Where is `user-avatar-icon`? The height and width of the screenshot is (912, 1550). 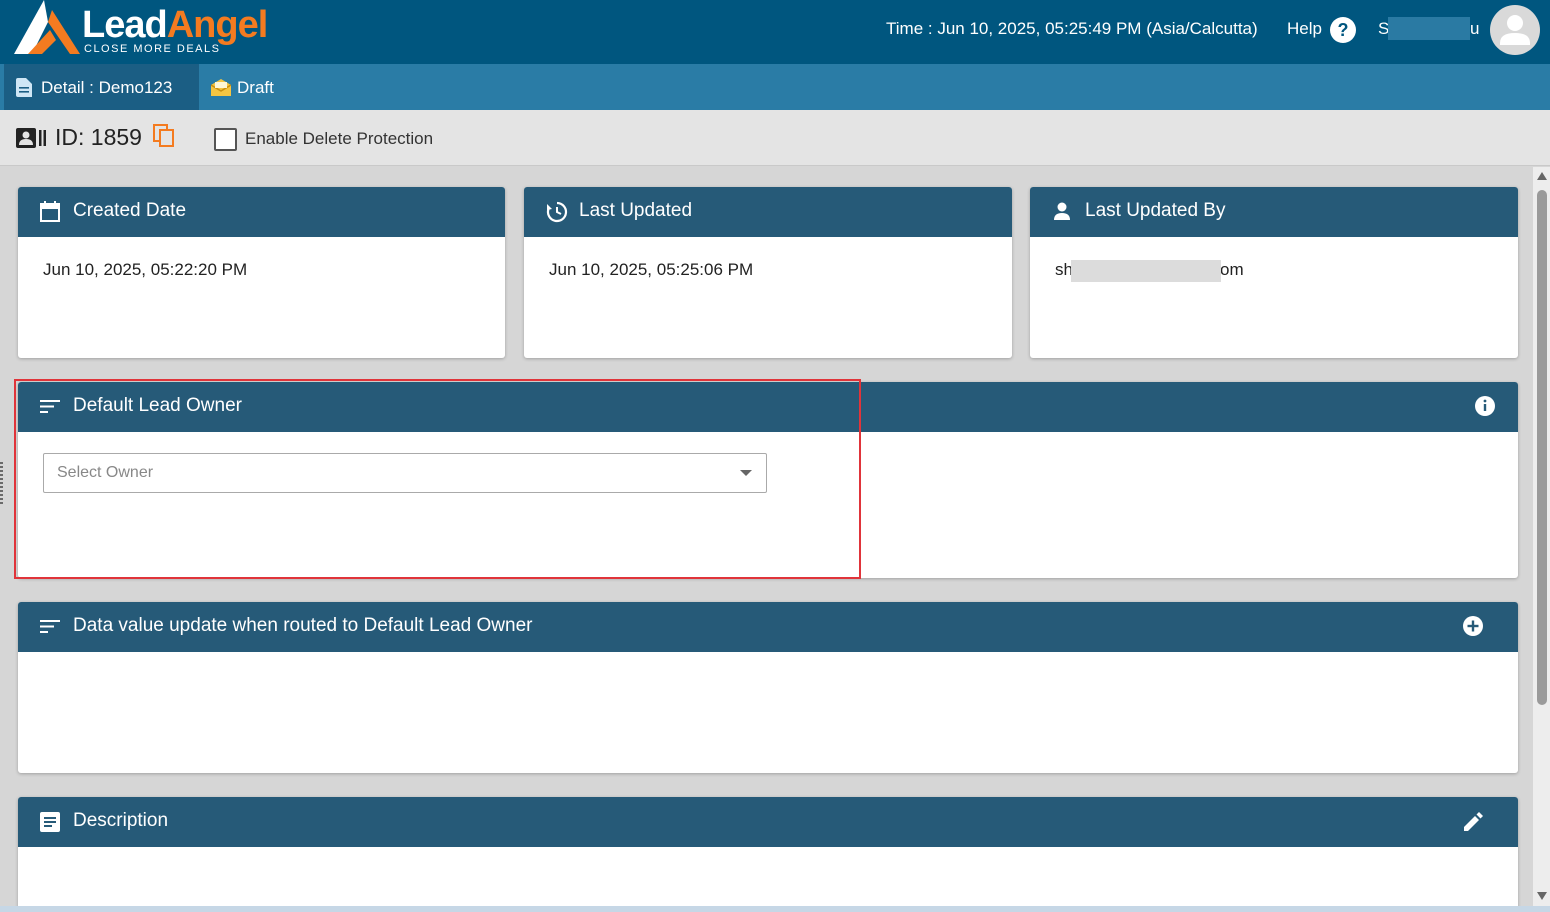
user-avatar-icon is located at coordinates (1515, 30).